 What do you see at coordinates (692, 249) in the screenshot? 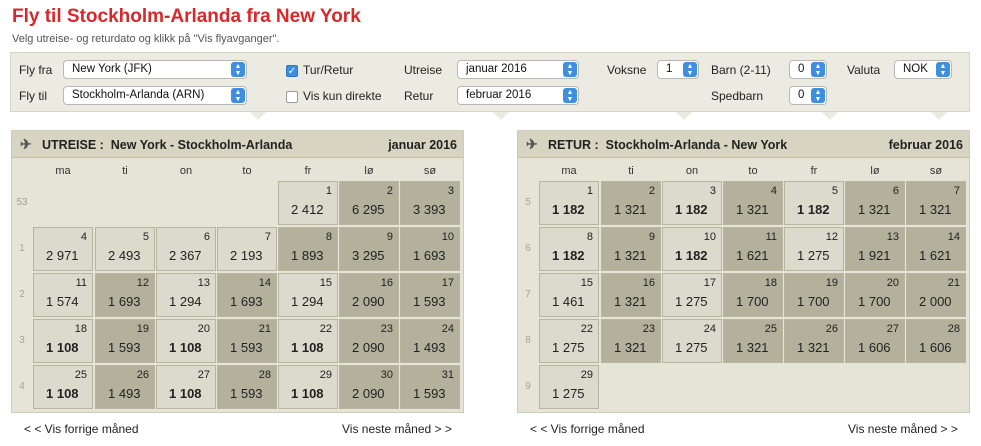
I see `day-cell: 10 1 182` at bounding box center [692, 249].